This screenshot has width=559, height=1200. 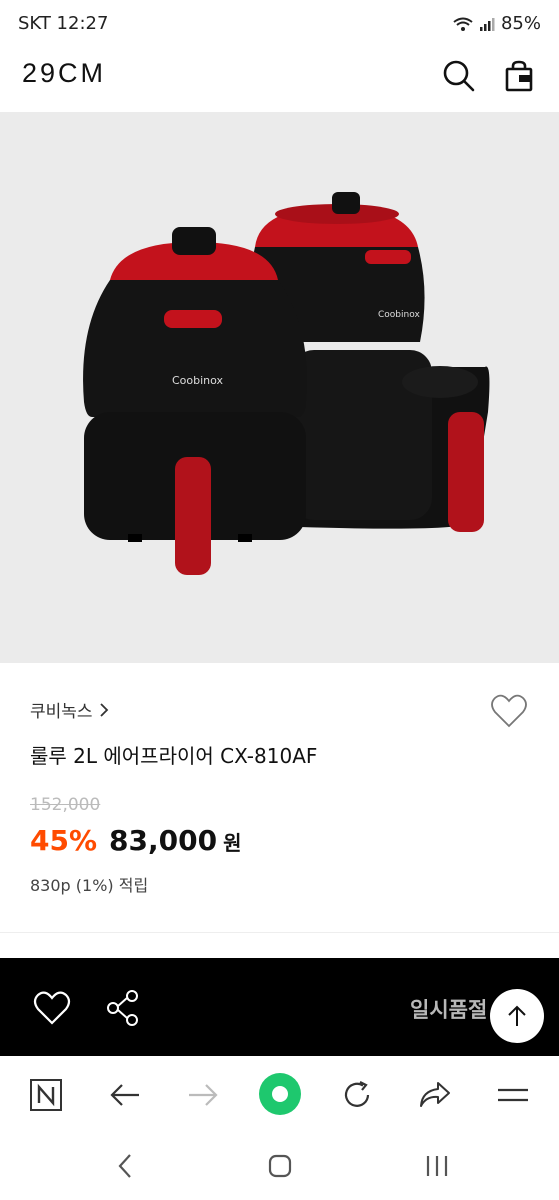 I want to click on system-home-button, so click(x=280, y=1166).